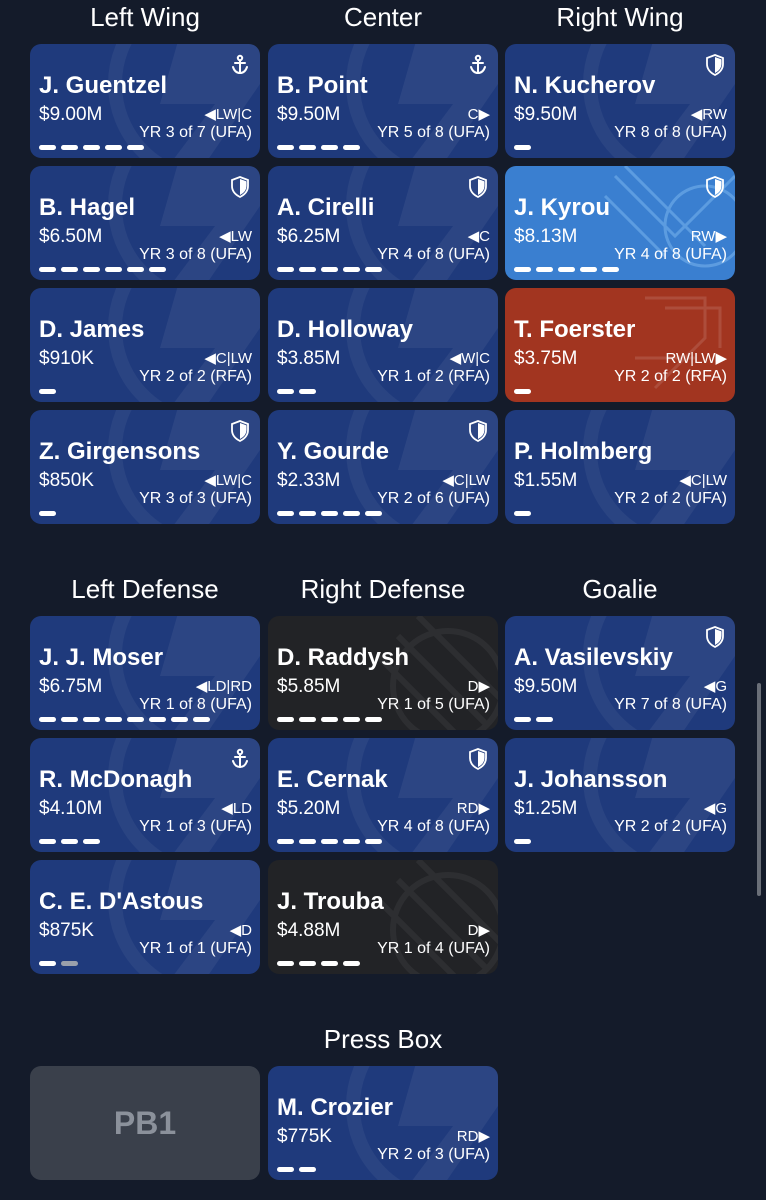  What do you see at coordinates (66, 930) in the screenshot?
I see `player-salary: $875K` at bounding box center [66, 930].